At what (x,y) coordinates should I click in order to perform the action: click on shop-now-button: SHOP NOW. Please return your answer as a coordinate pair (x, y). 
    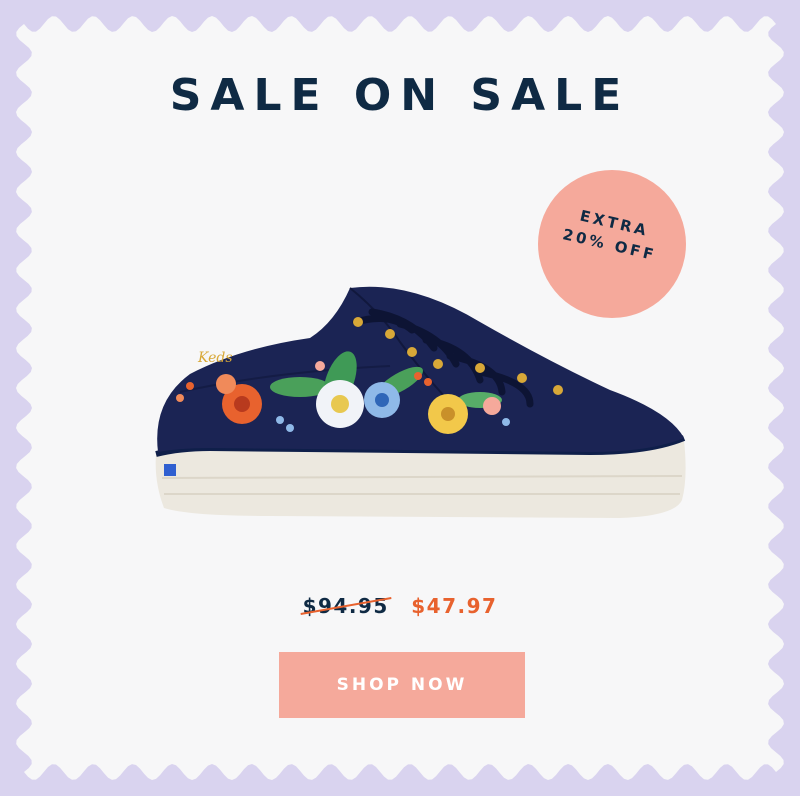
    Looking at the image, I should click on (402, 685).